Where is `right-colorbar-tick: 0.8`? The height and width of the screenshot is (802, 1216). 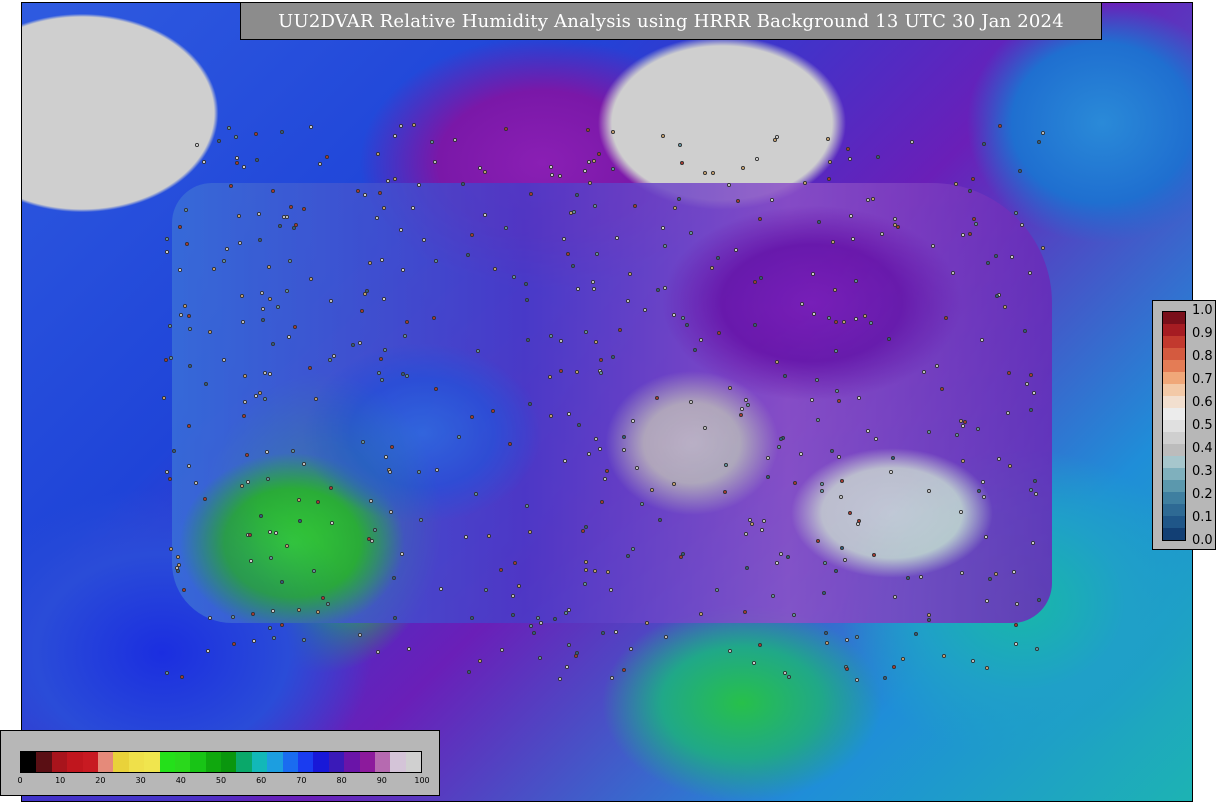 right-colorbar-tick: 0.8 is located at coordinates (1202, 356).